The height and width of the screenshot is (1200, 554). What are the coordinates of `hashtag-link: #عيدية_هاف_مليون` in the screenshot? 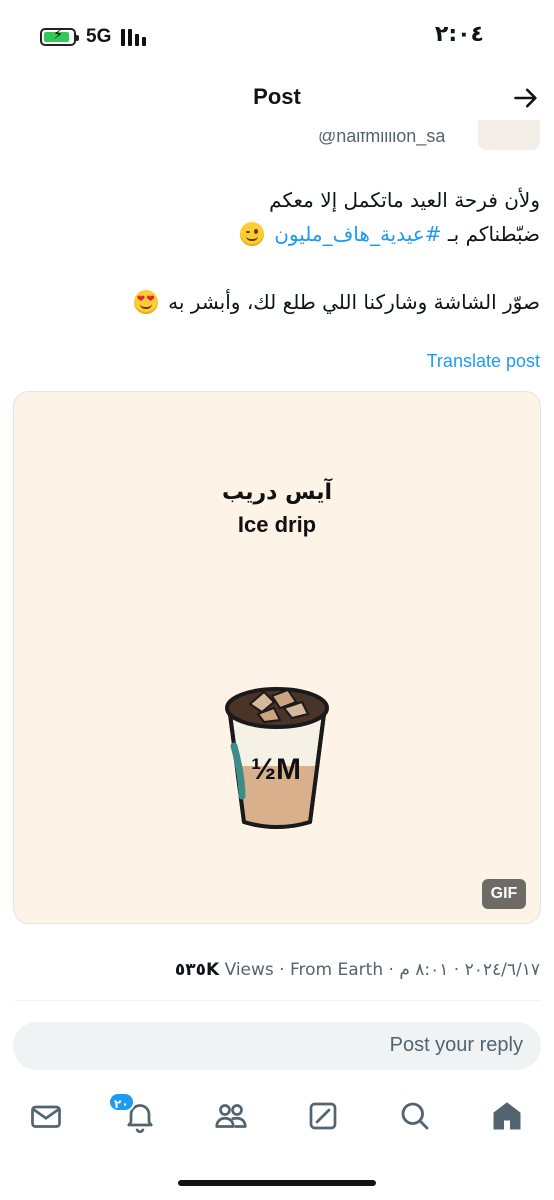 It's located at (357, 234).